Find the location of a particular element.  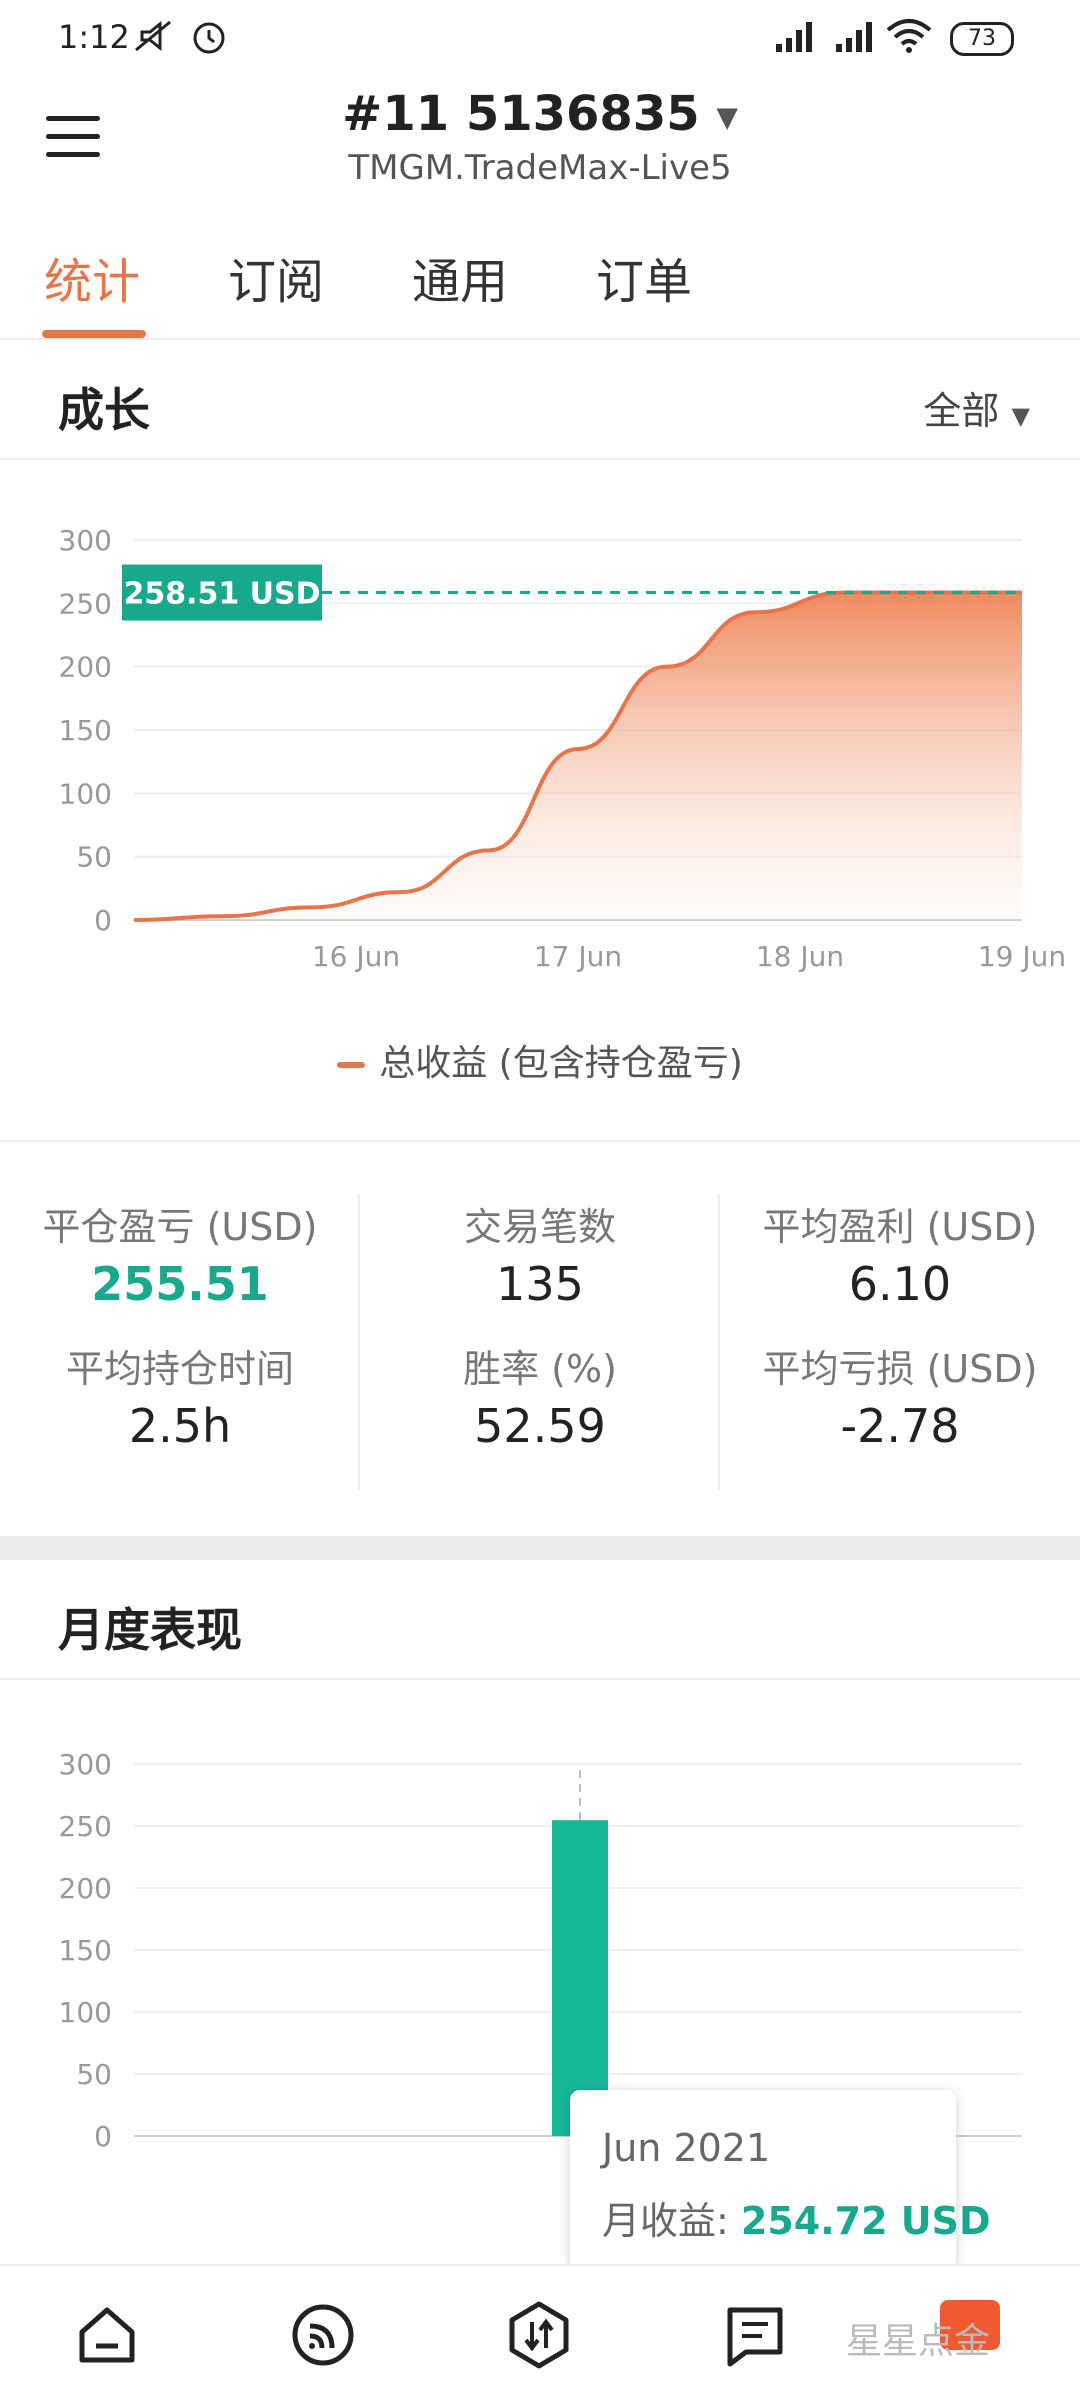

trade-icon is located at coordinates (539, 2335).